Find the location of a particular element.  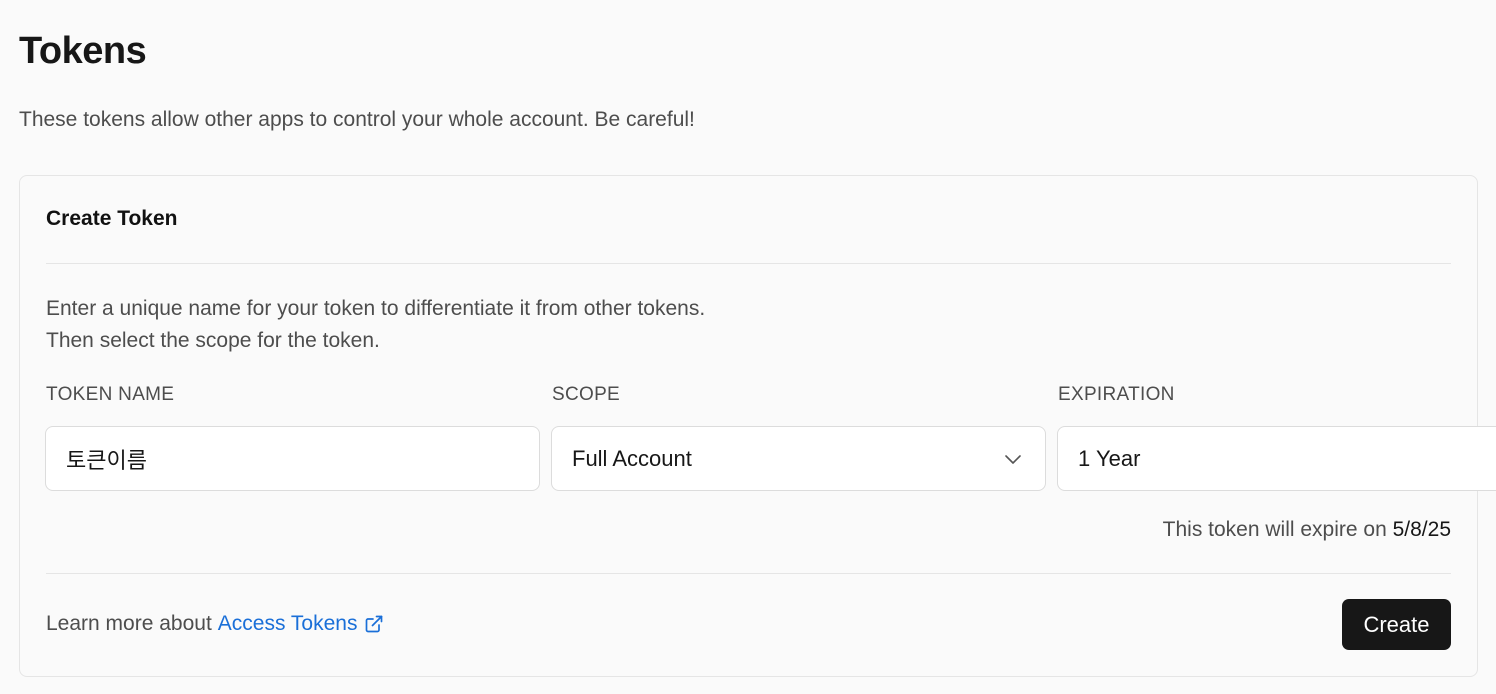

learn-more-prefix: Learn more about is located at coordinates (129, 623).